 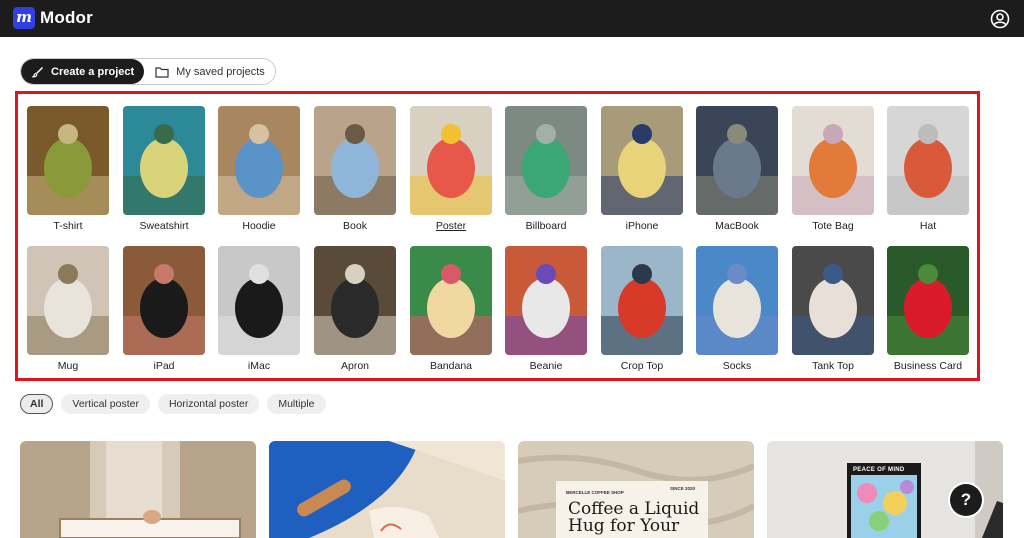 What do you see at coordinates (68, 366) in the screenshot?
I see `product-label: Mug` at bounding box center [68, 366].